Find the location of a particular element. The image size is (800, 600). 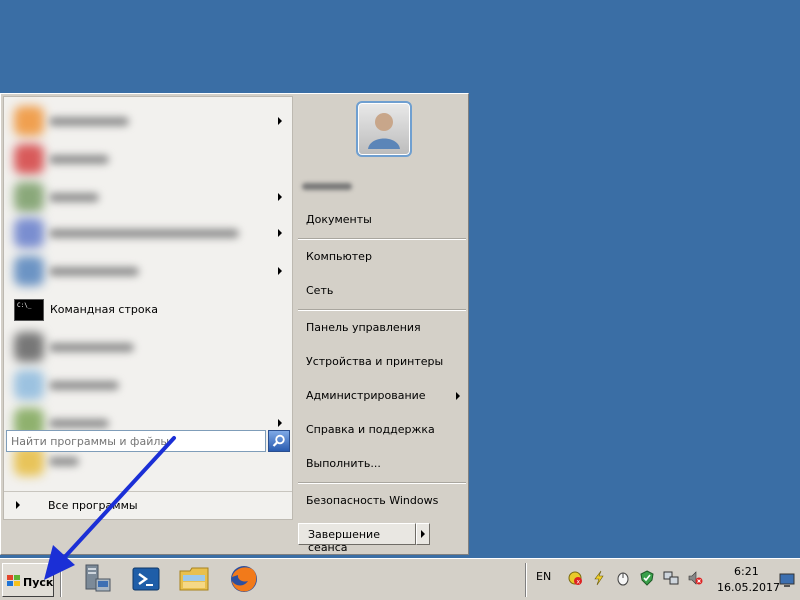

start-button: Пуск is located at coordinates (28, 580).